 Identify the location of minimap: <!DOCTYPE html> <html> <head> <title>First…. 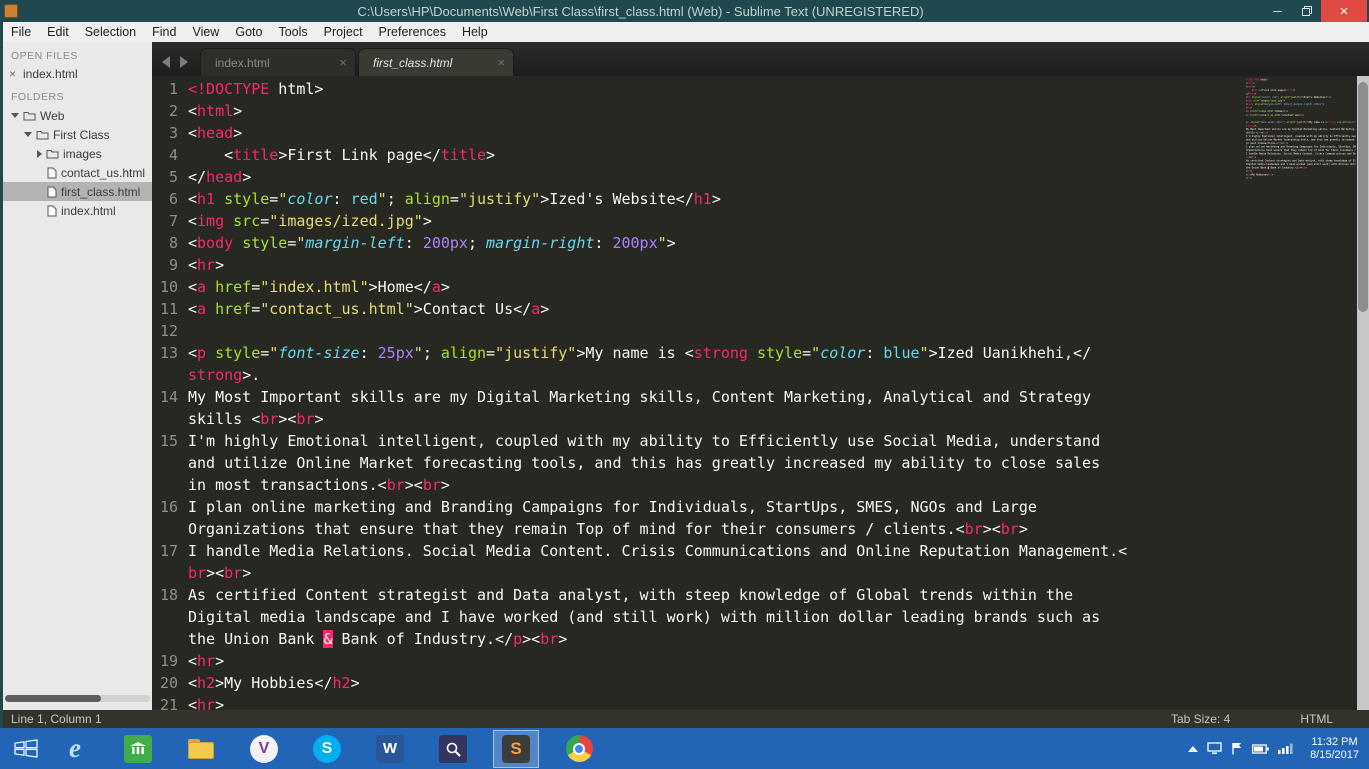
(1301, 143).